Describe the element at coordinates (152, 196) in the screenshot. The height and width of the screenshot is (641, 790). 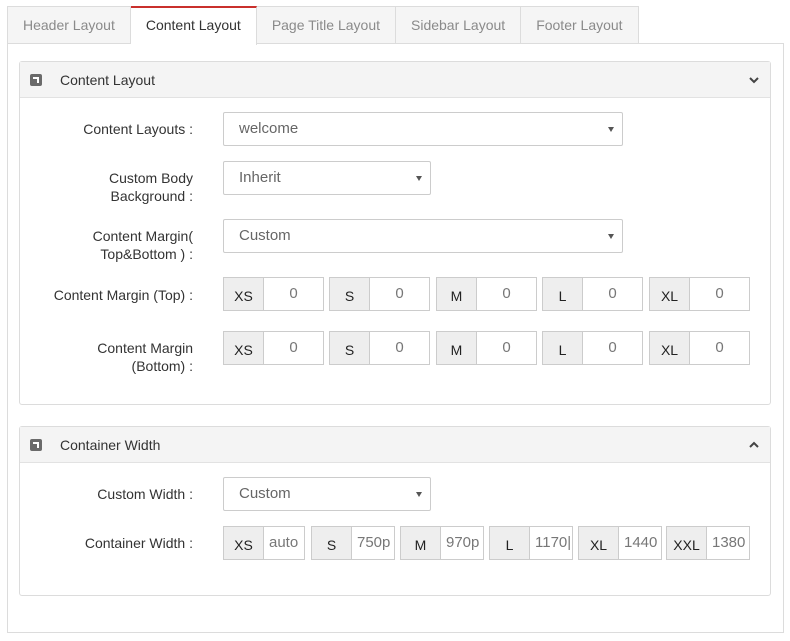
I see `label-line: Background :` at that location.